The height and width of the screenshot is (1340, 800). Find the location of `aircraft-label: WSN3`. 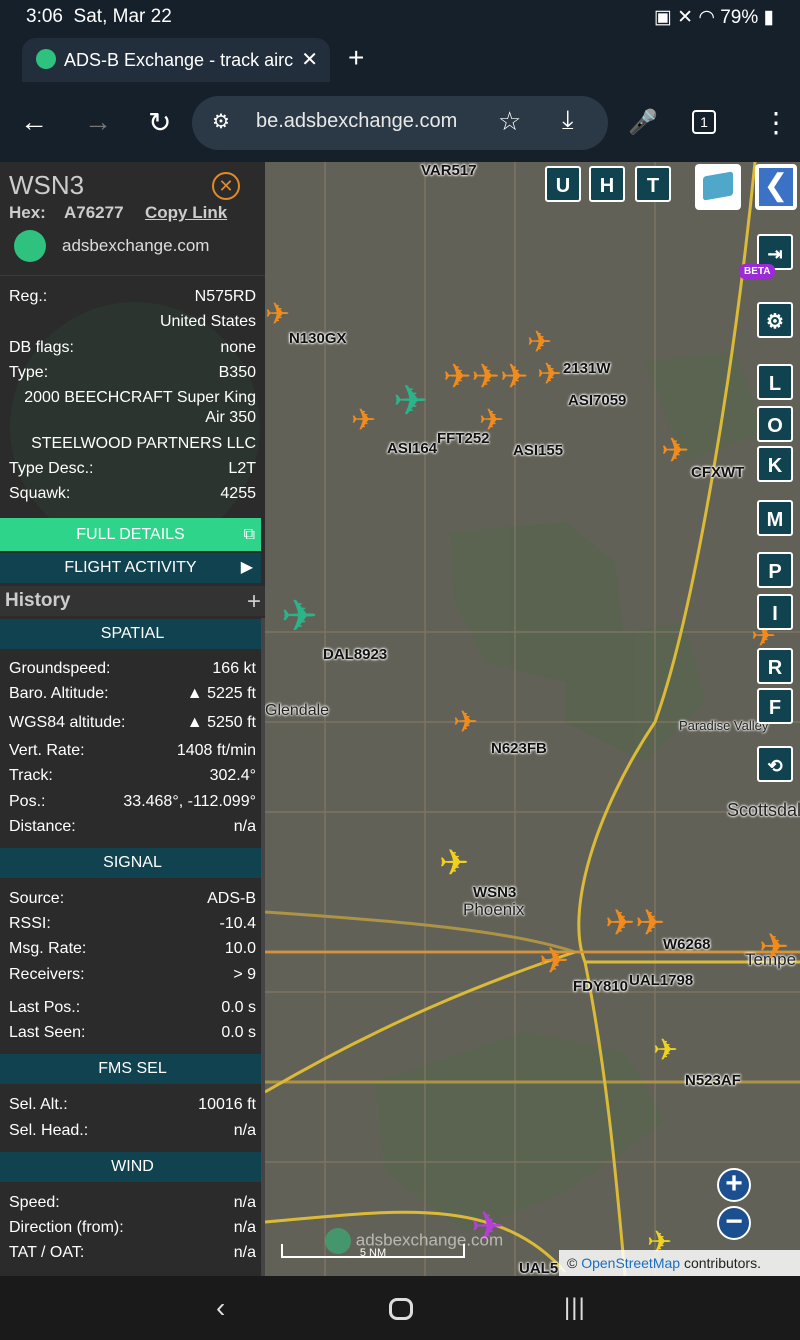

aircraft-label: WSN3 is located at coordinates (494, 892).